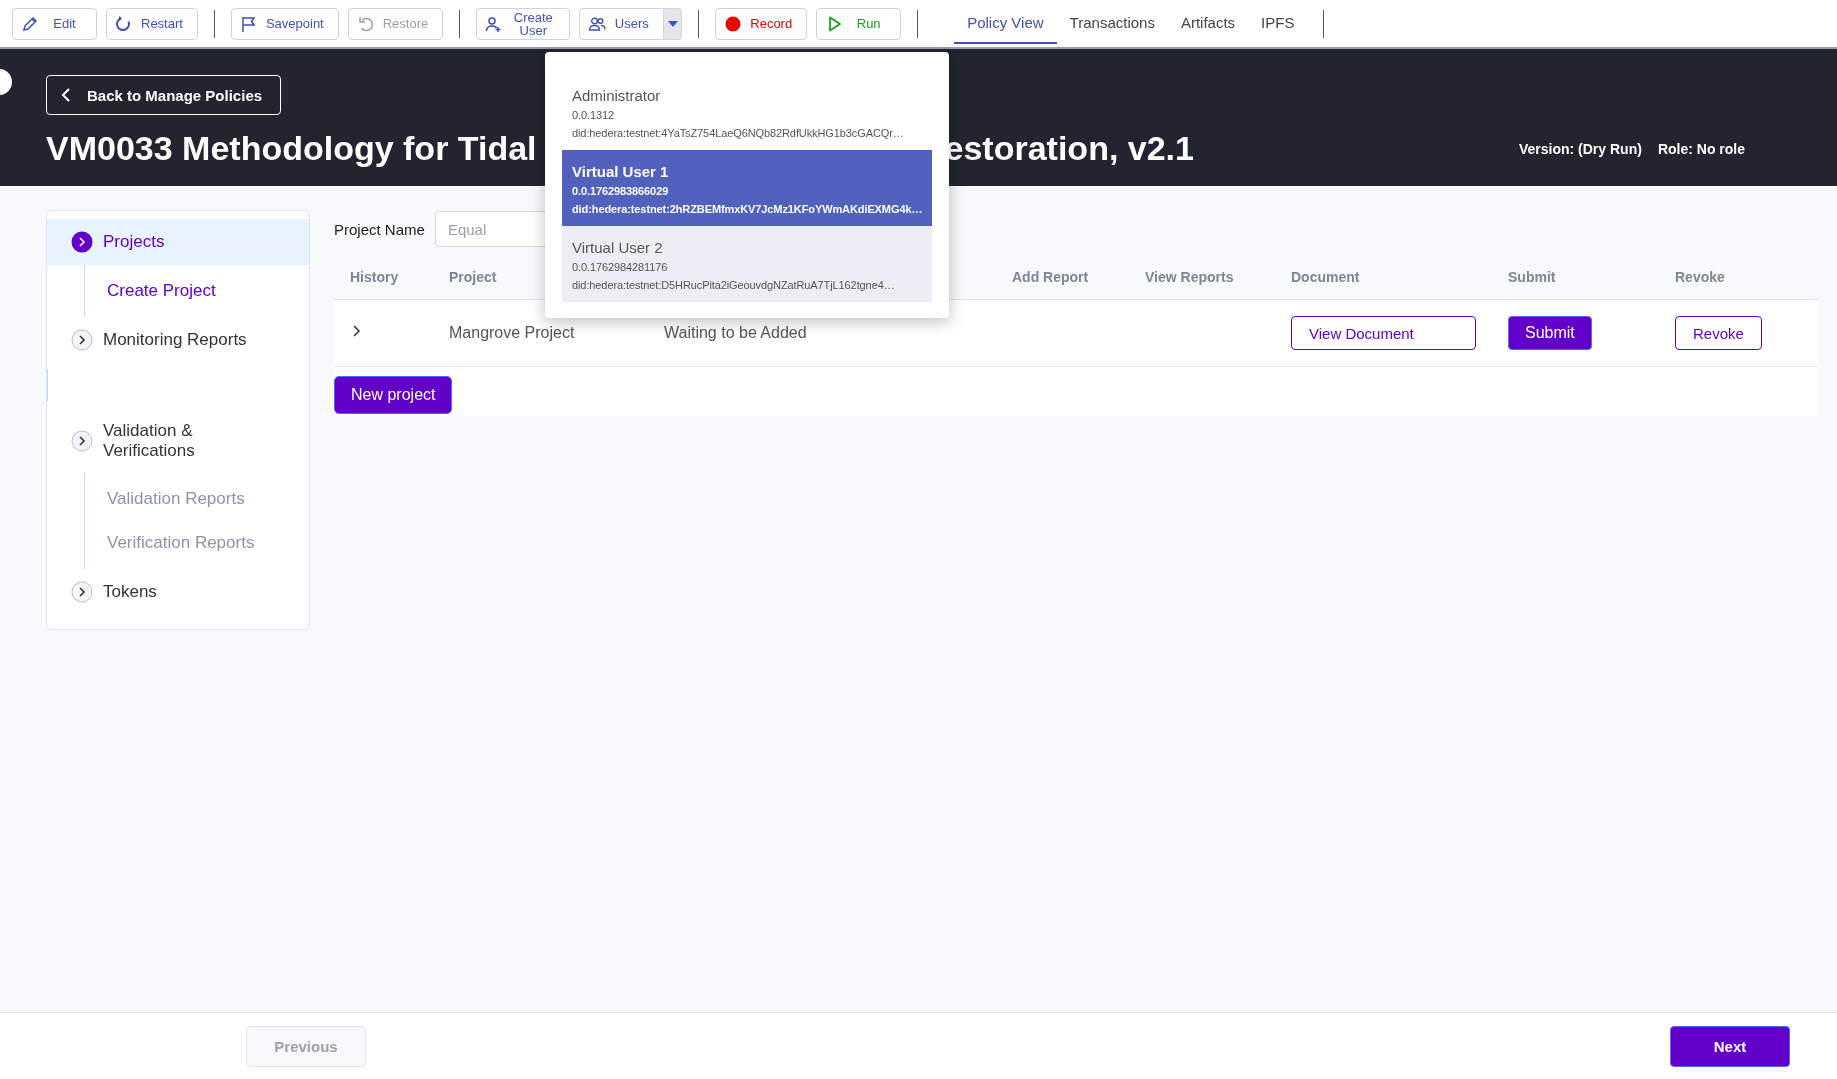 The image size is (1837, 1079). I want to click on dropdown-toggle, so click(673, 23).